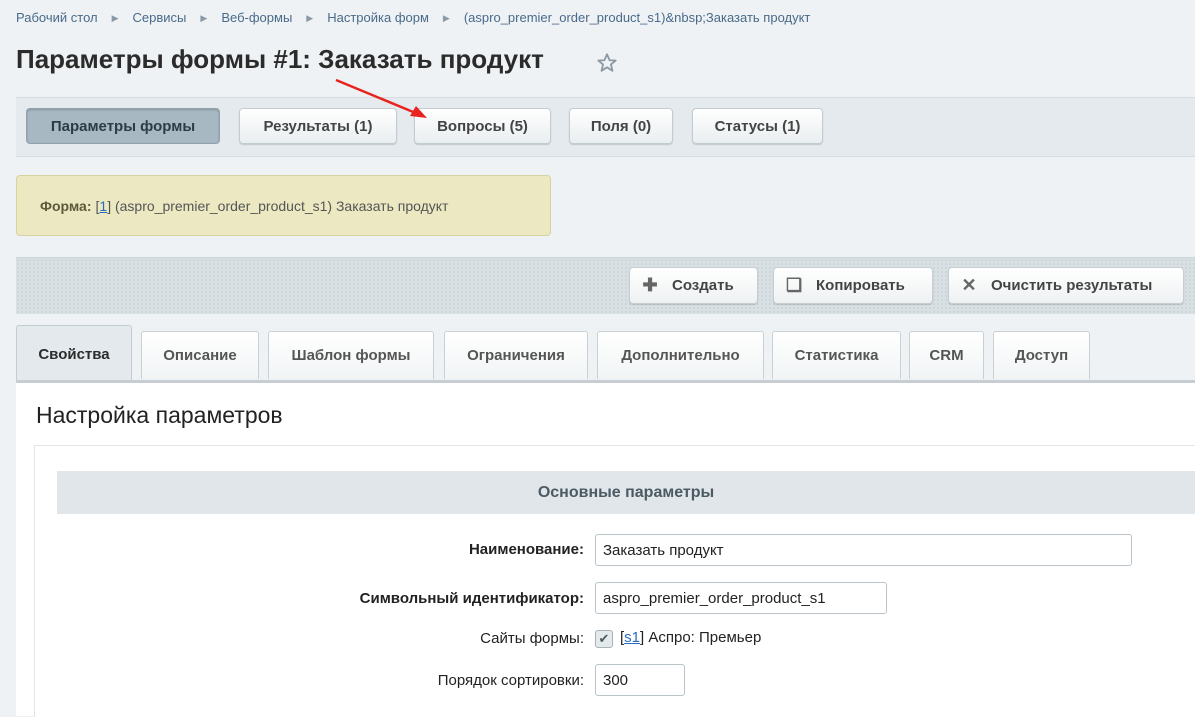 The image size is (1195, 717). Describe the element at coordinates (705, 637) in the screenshot. I see `site-name: Аспро: Премьер` at that location.